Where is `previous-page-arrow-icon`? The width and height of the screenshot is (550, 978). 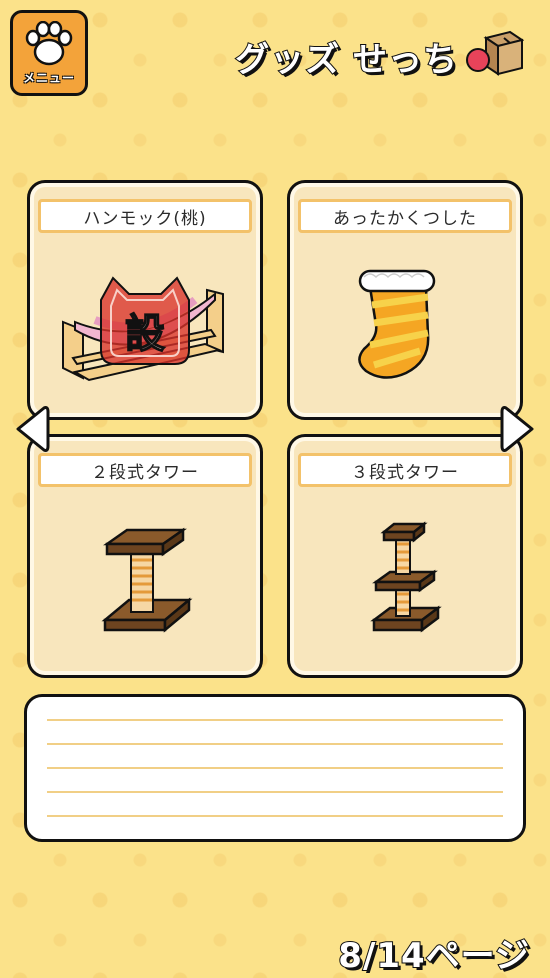 previous-page-arrow-icon is located at coordinates (32, 429).